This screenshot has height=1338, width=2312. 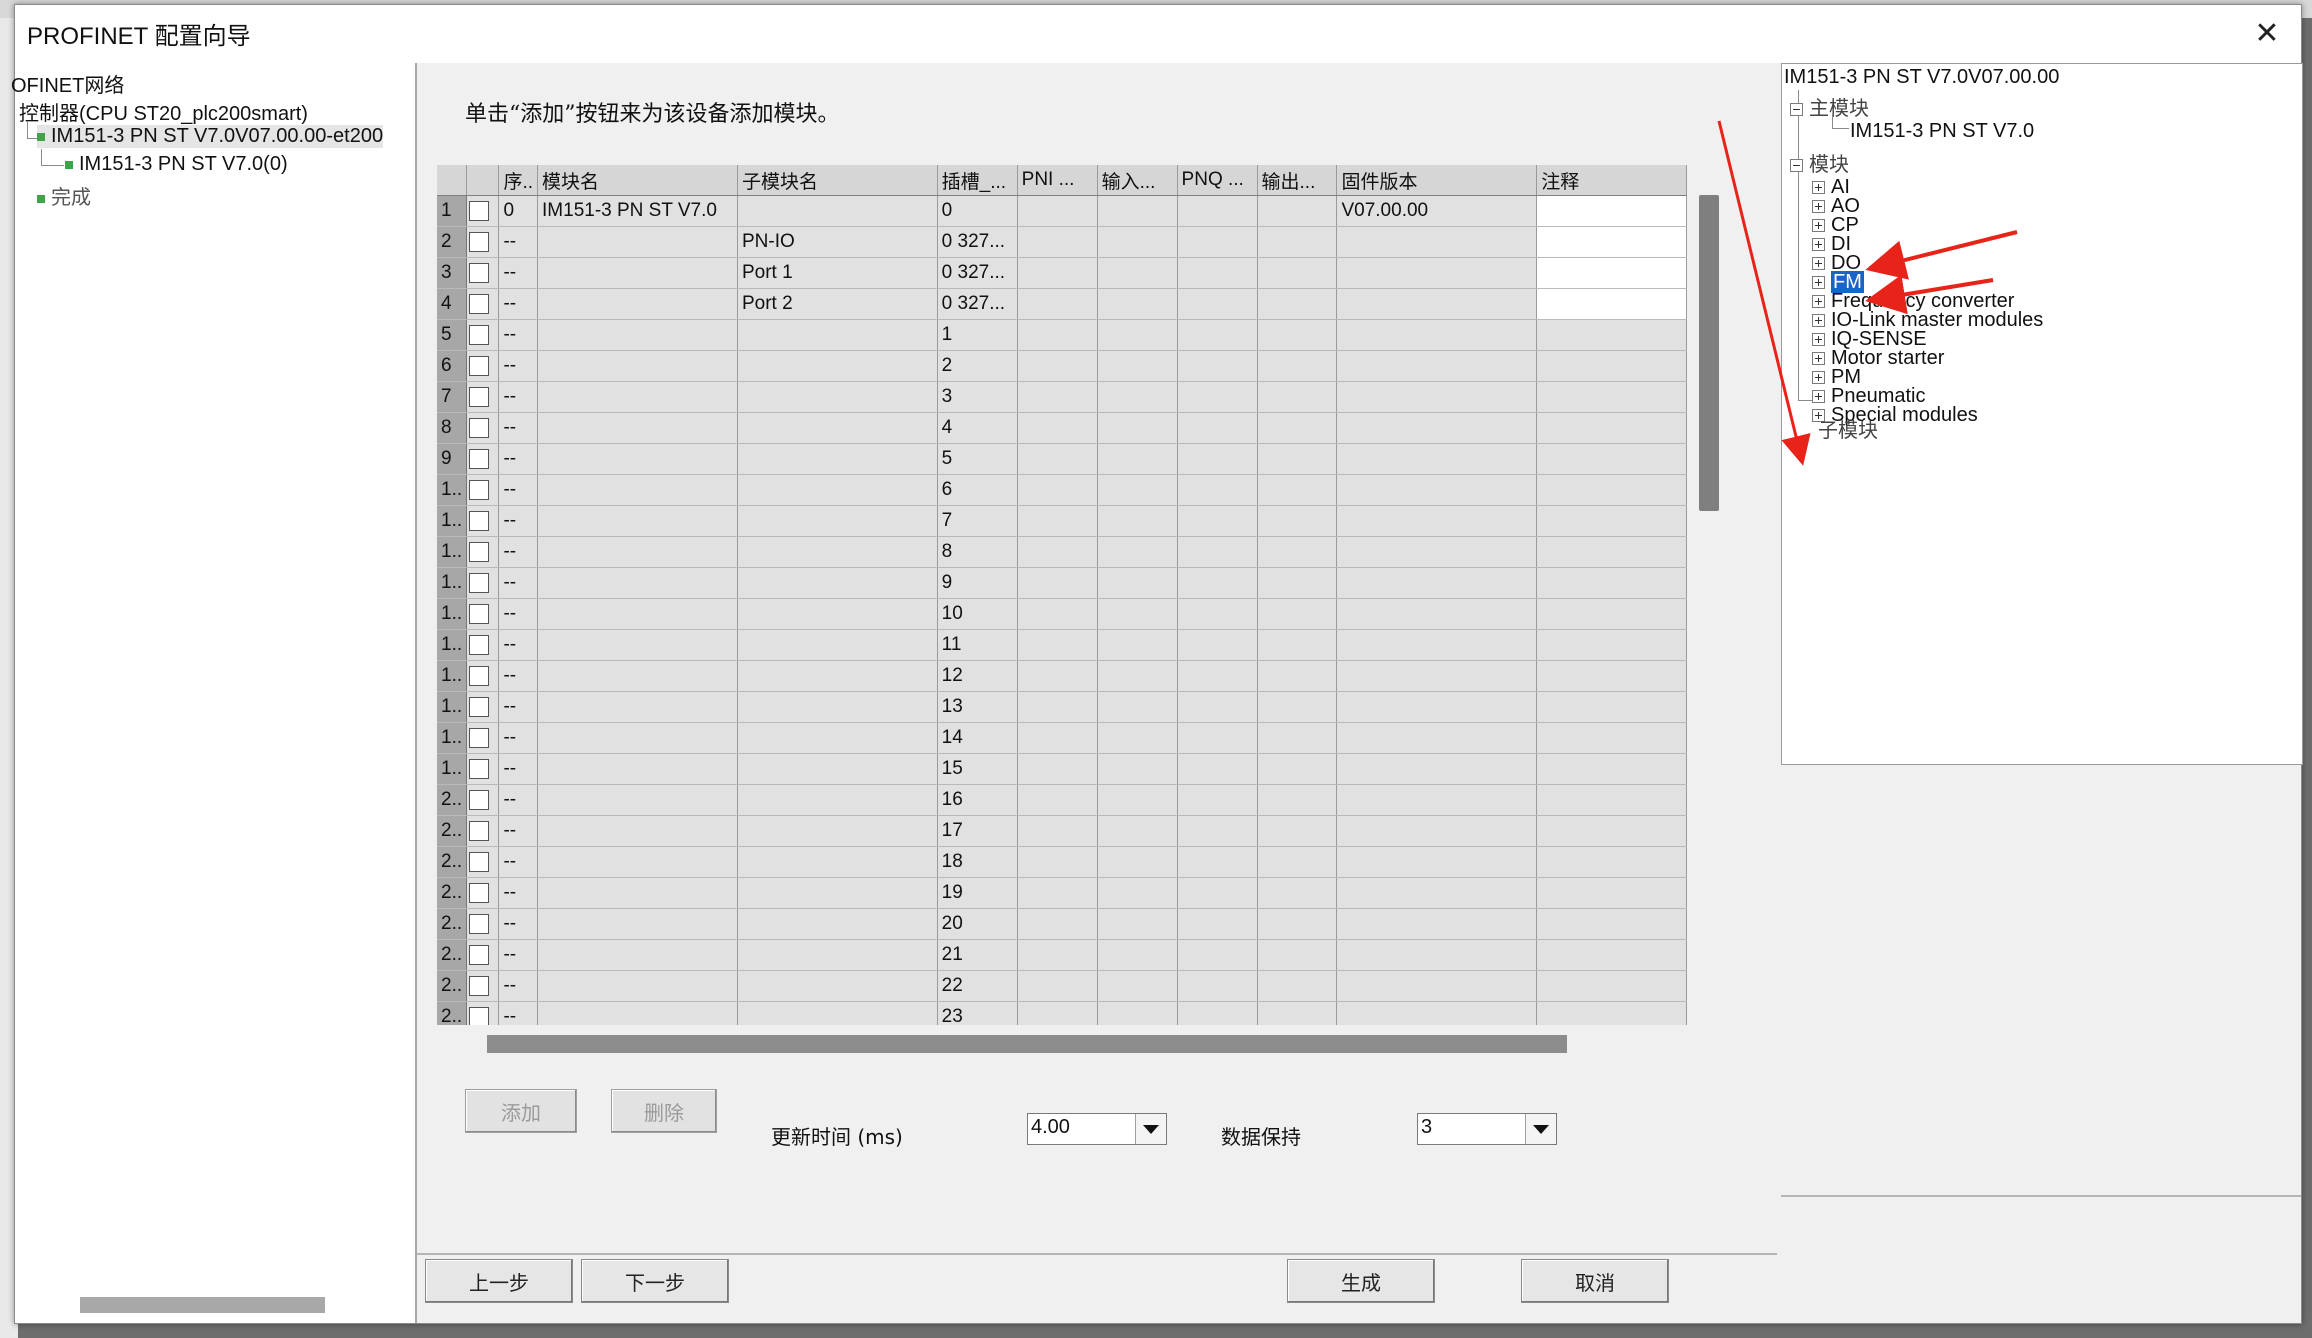 What do you see at coordinates (655, 1281) in the screenshot?
I see `next-button: 下一步` at bounding box center [655, 1281].